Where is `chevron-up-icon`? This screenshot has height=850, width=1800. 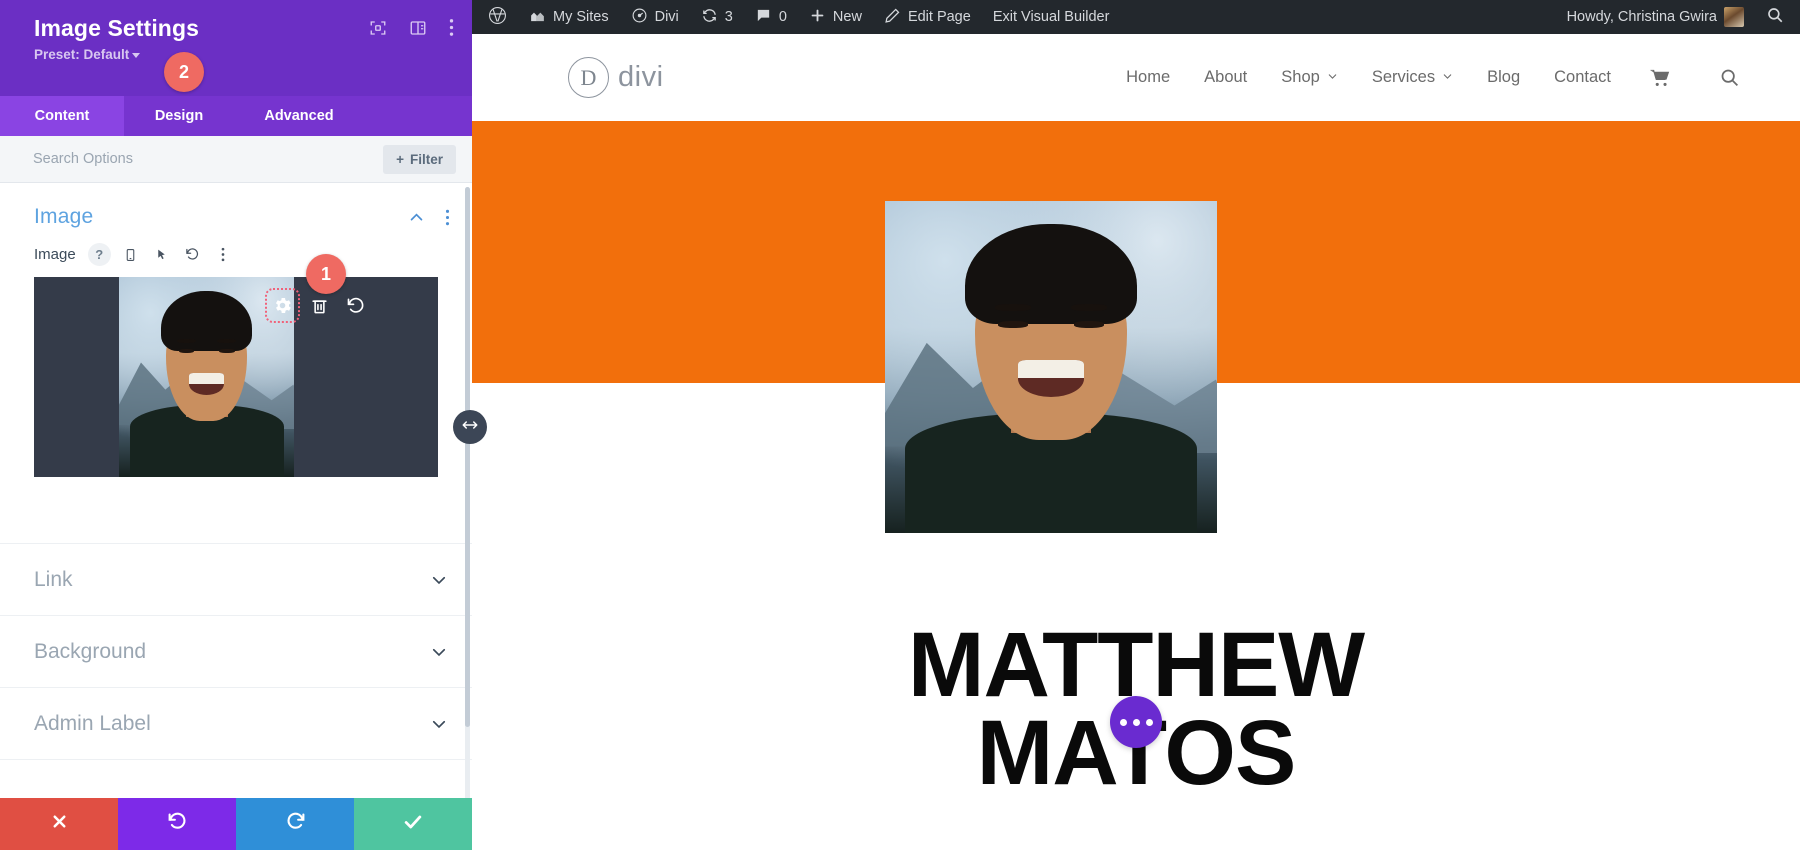 chevron-up-icon is located at coordinates (416, 217).